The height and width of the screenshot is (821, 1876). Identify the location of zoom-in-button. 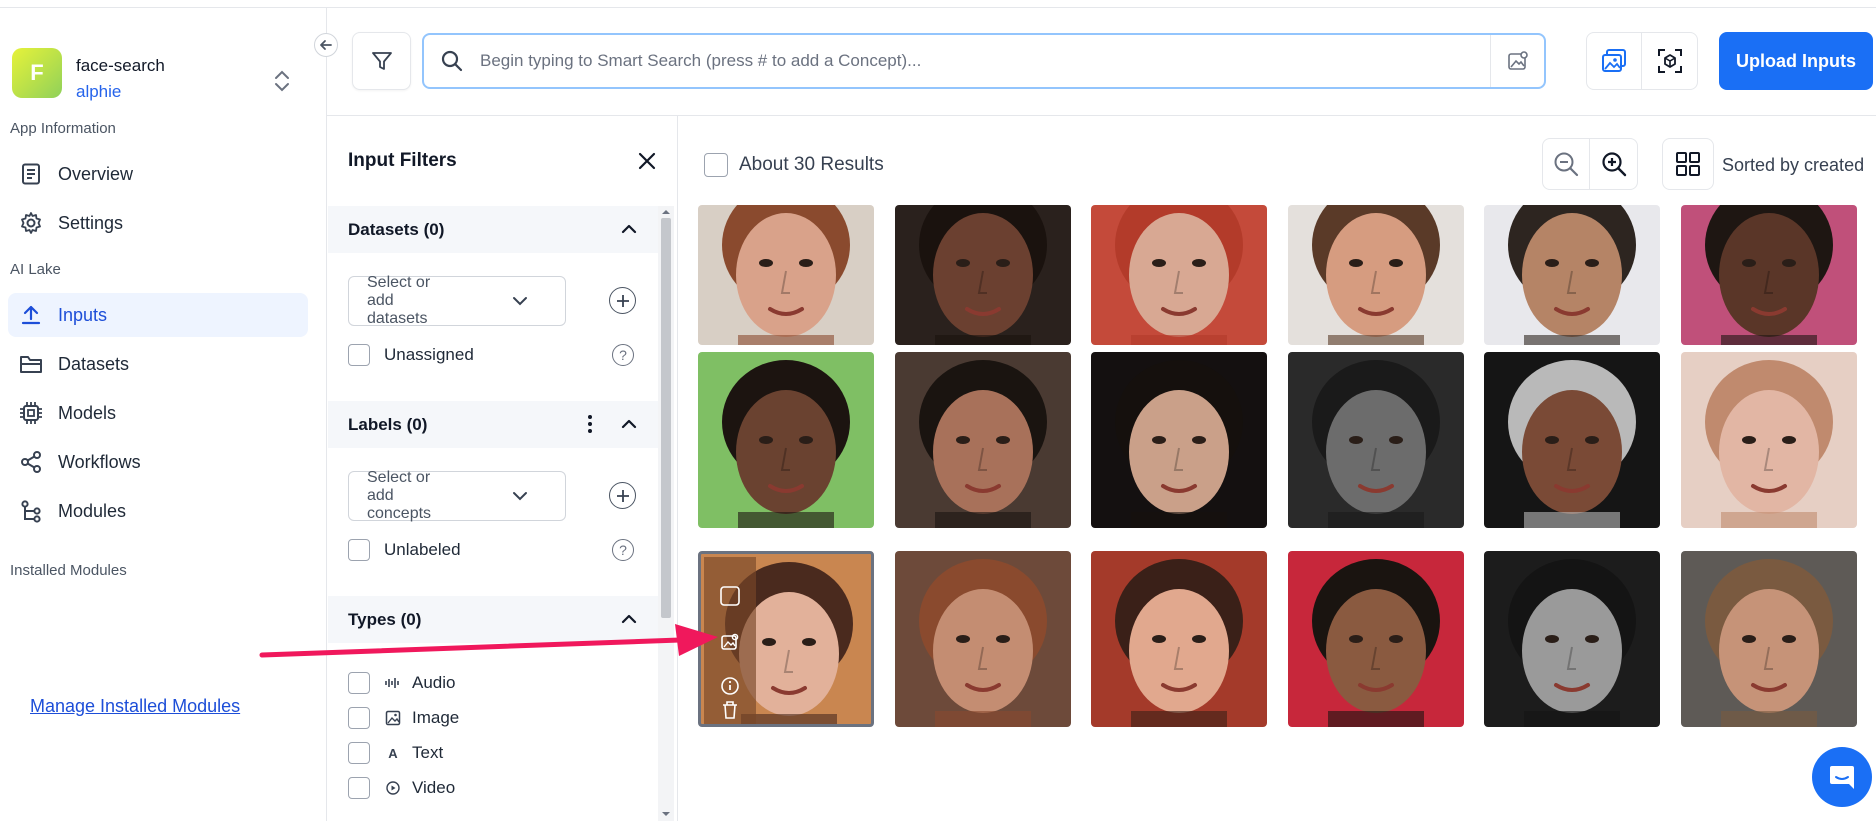
(1613, 164).